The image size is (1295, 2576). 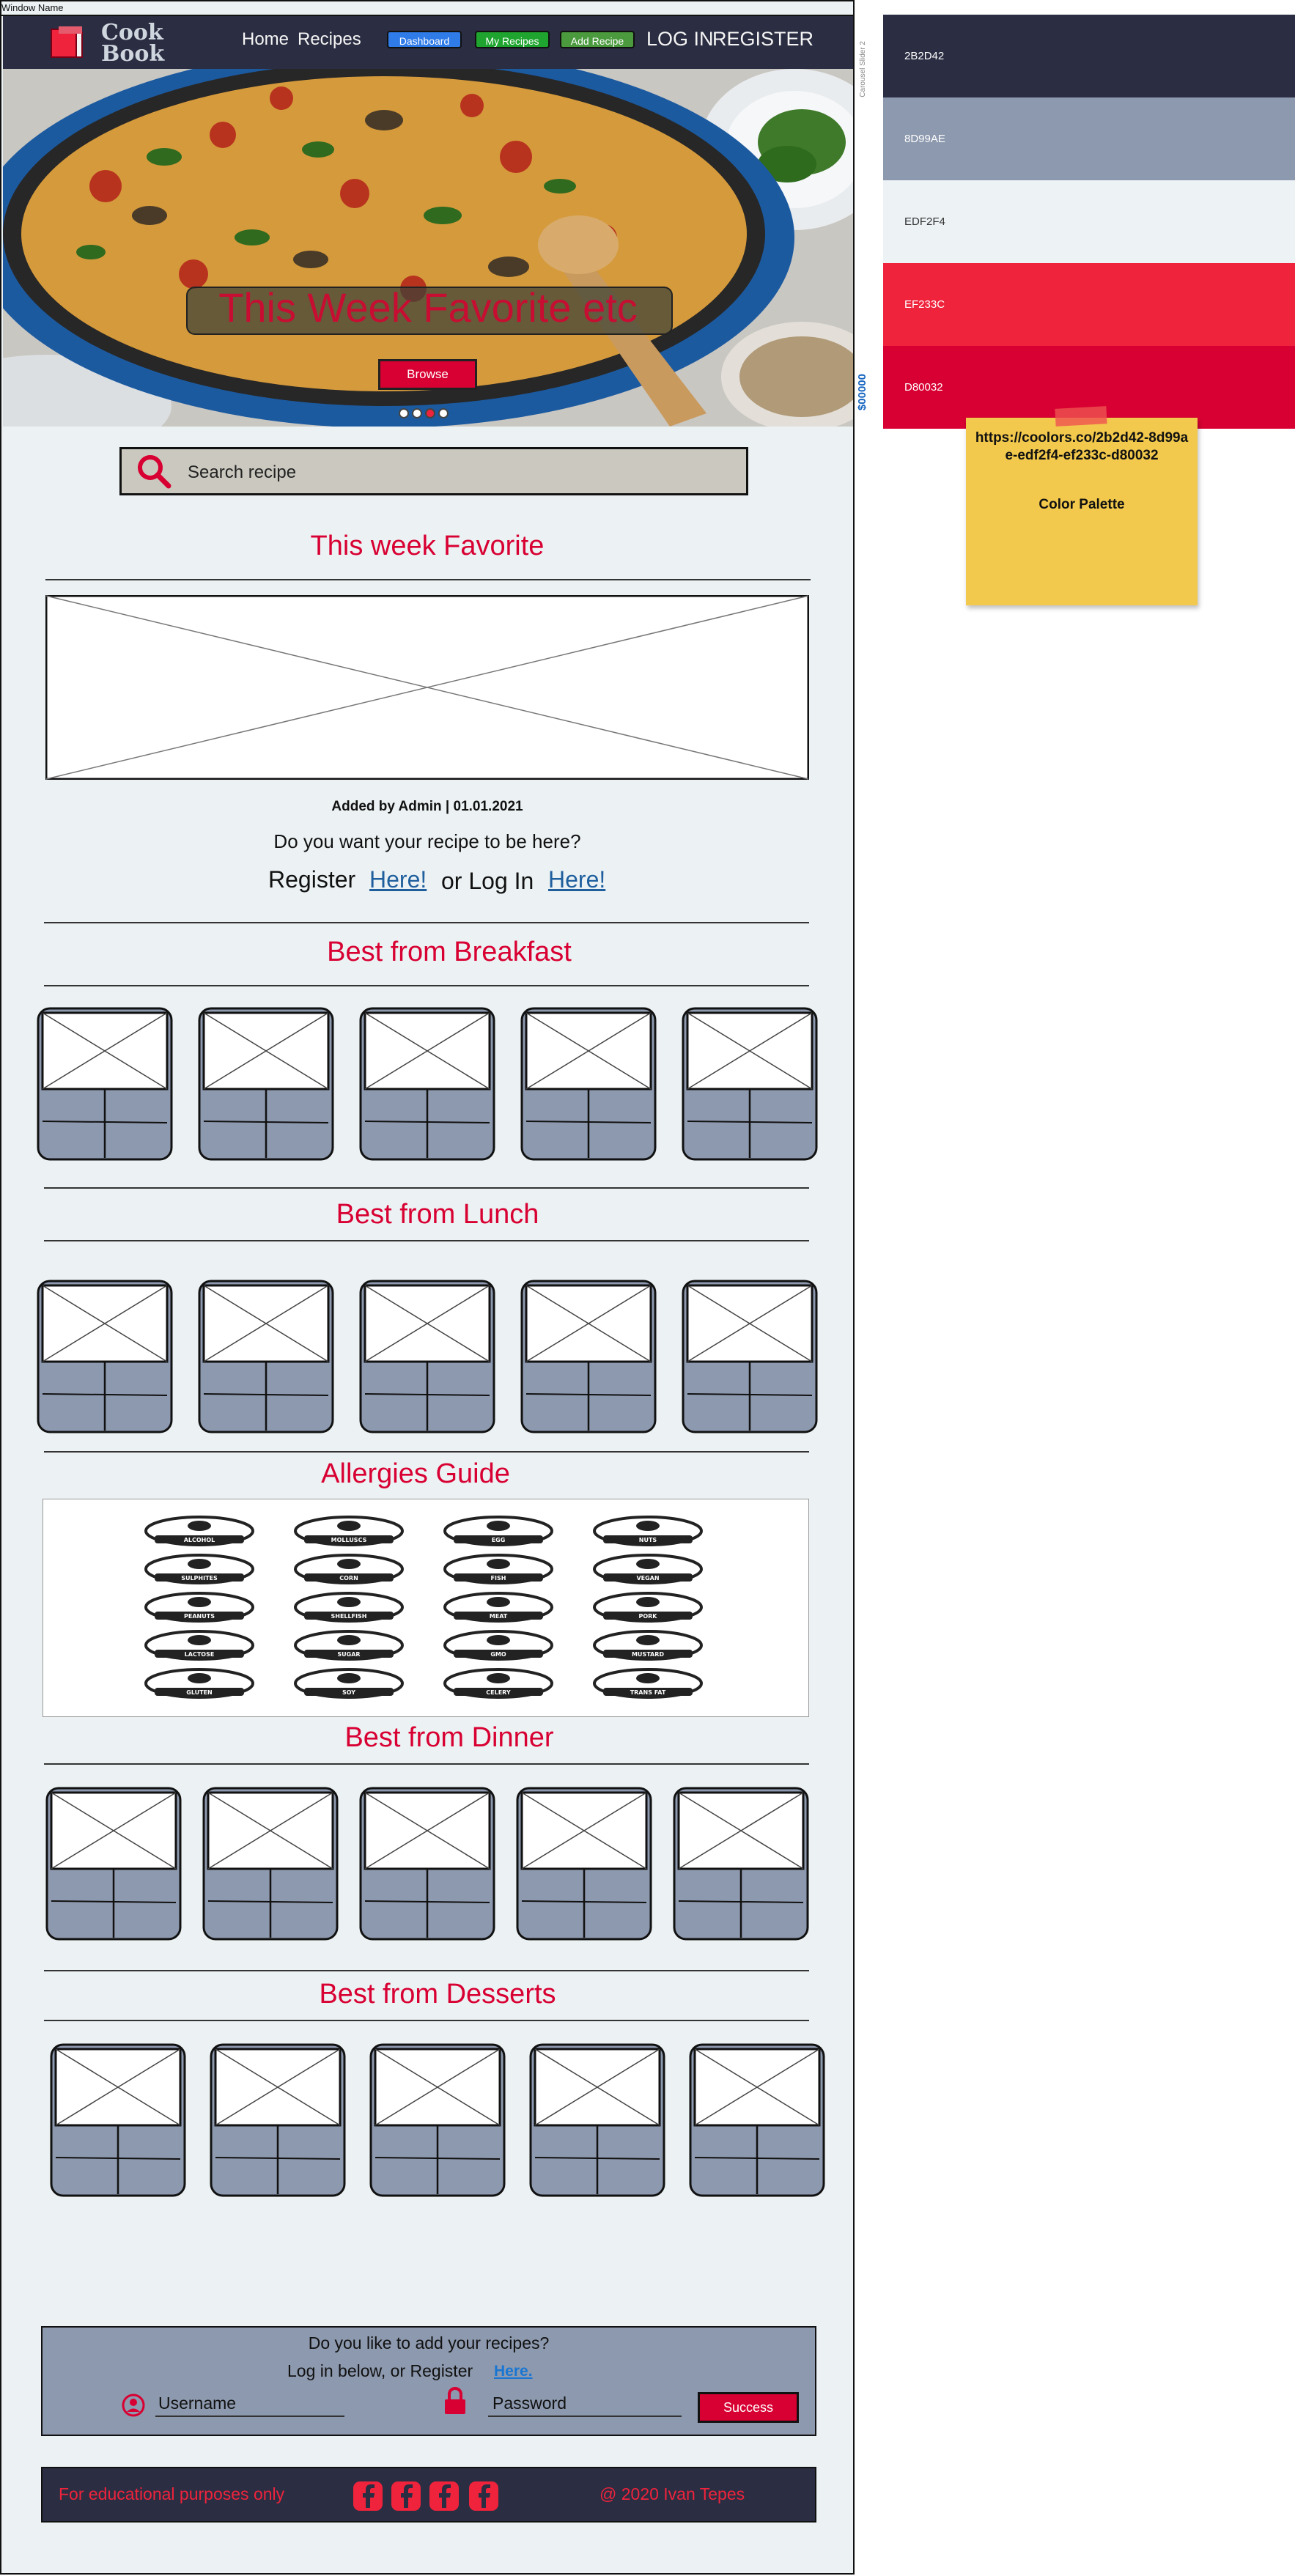 I want to click on hero-caption: This Week Favorite etc, so click(x=428, y=307).